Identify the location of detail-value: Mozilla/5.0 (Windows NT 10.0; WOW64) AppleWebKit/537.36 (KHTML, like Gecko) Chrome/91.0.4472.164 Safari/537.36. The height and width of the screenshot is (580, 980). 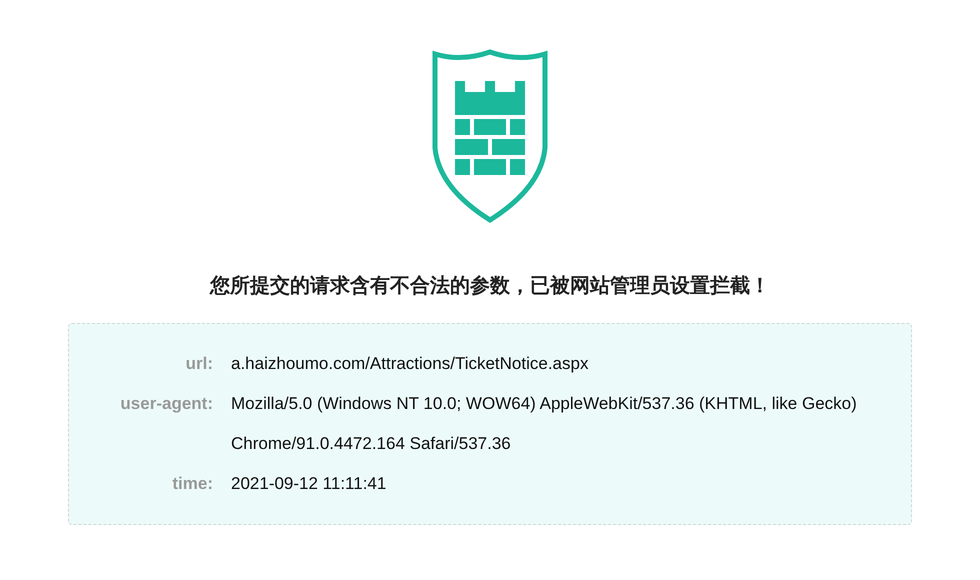
(544, 424).